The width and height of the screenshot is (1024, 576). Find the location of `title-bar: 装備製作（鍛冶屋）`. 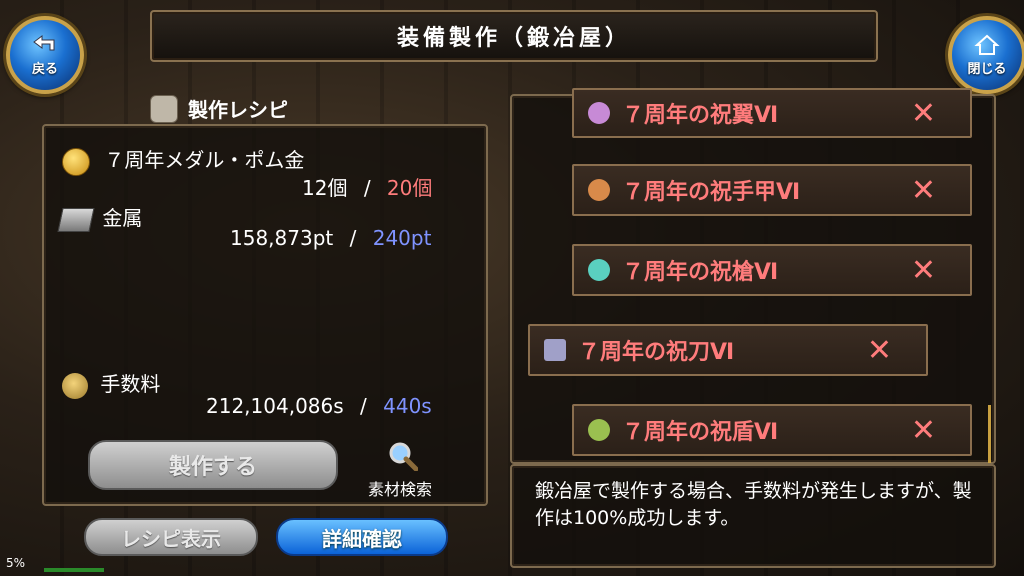

title-bar: 装備製作（鍛冶屋） is located at coordinates (514, 36).